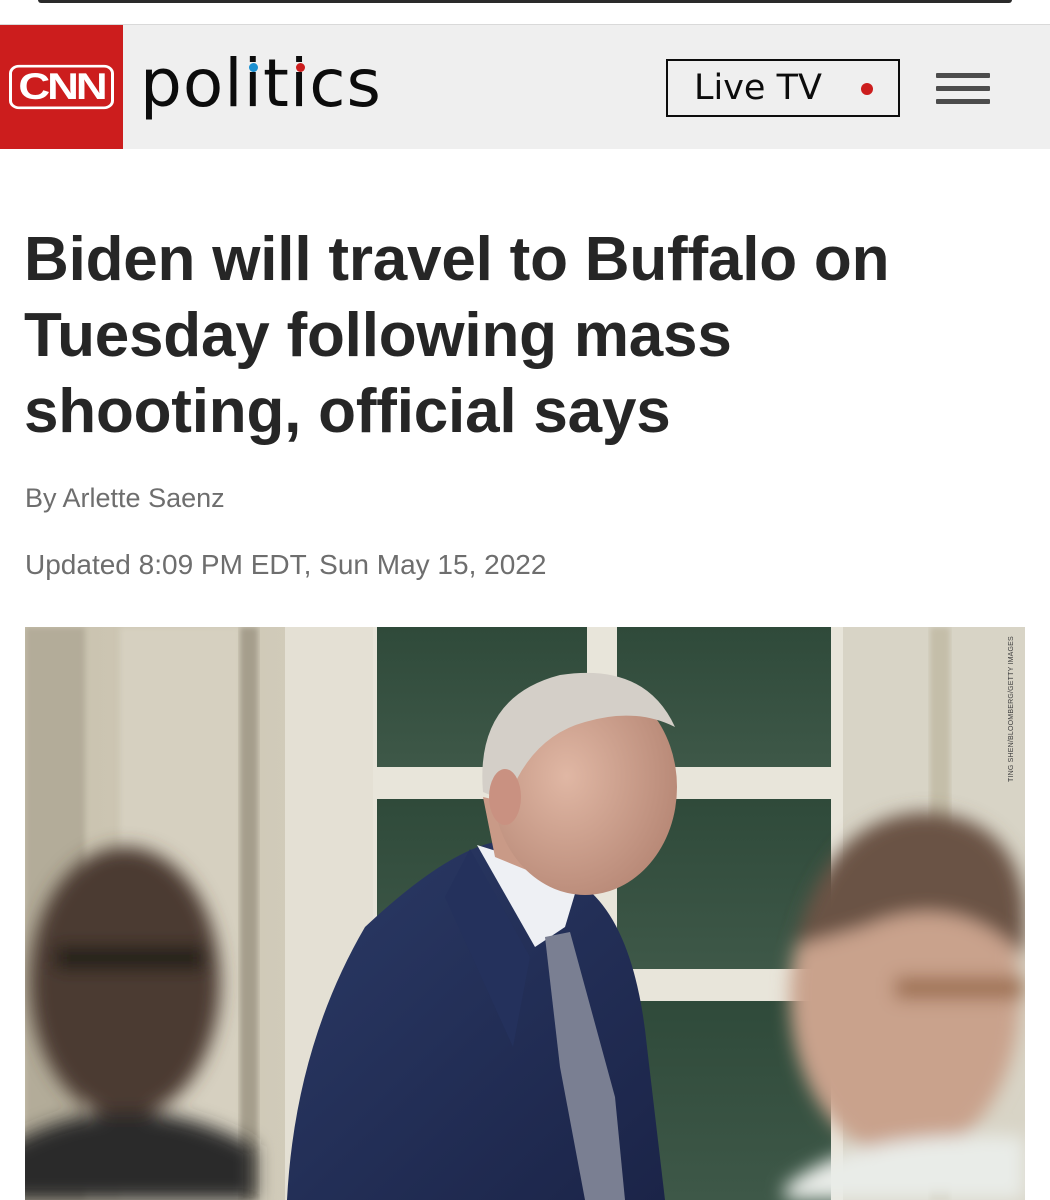 The height and width of the screenshot is (1200, 1050). I want to click on red-dot-icon, so click(300, 67).